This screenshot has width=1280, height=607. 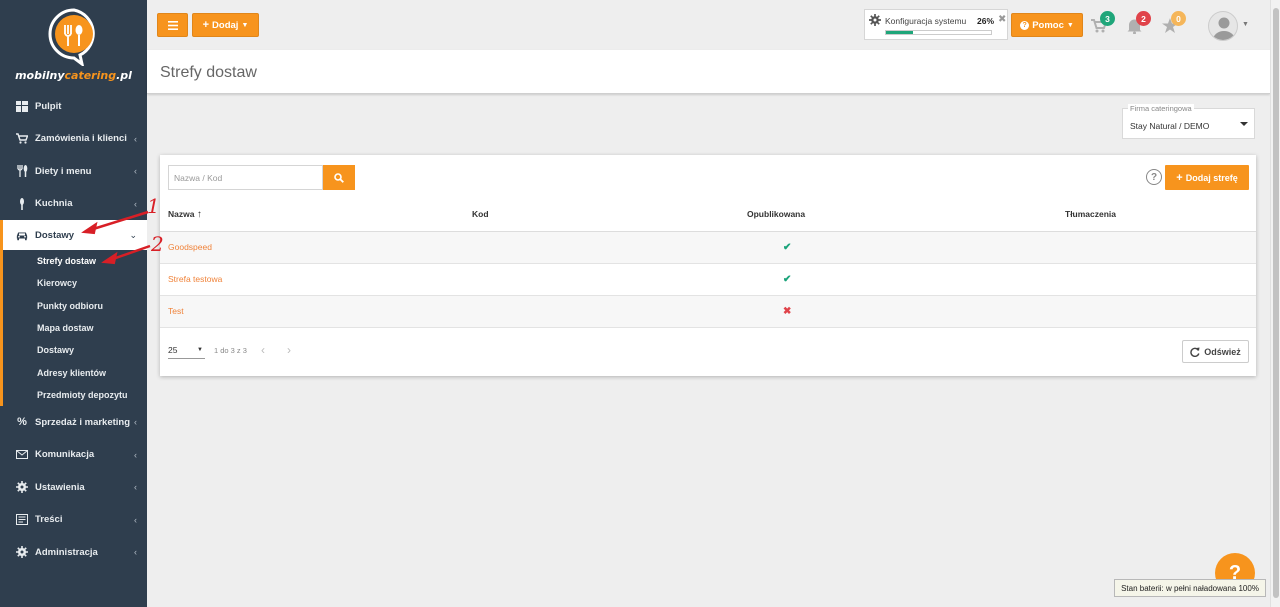 I want to click on column-header-code: Kod, so click(x=609, y=215).